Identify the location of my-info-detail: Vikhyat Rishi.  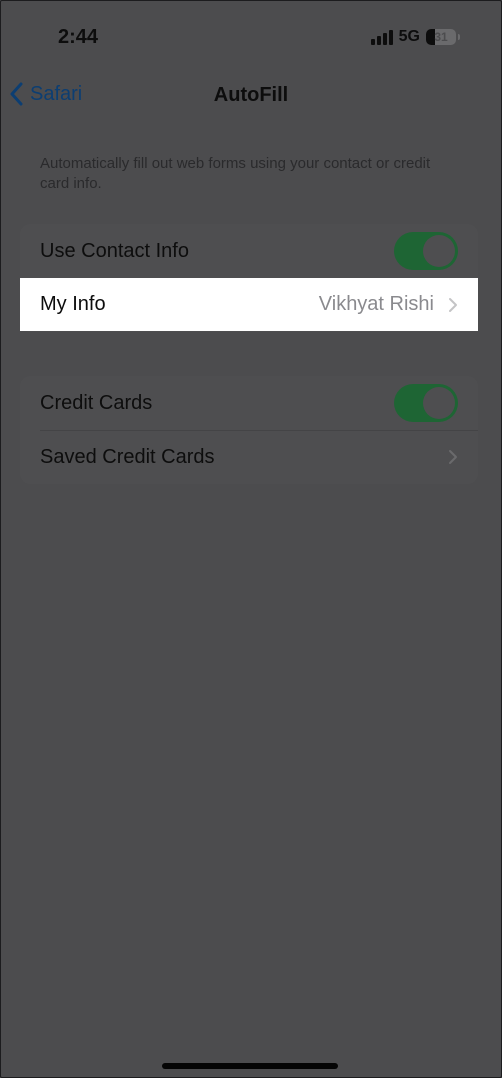
(388, 304).